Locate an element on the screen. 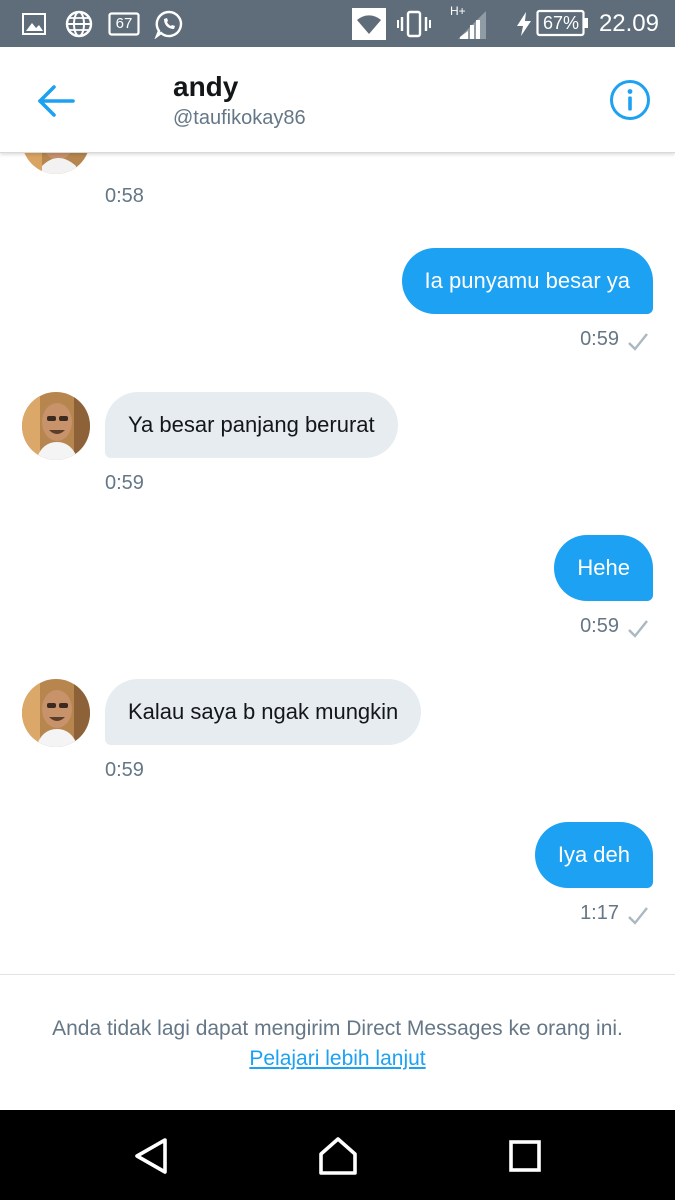 The image size is (675, 1200). message-bubble-outgoing: Ia punyamu besar ya is located at coordinates (527, 281).